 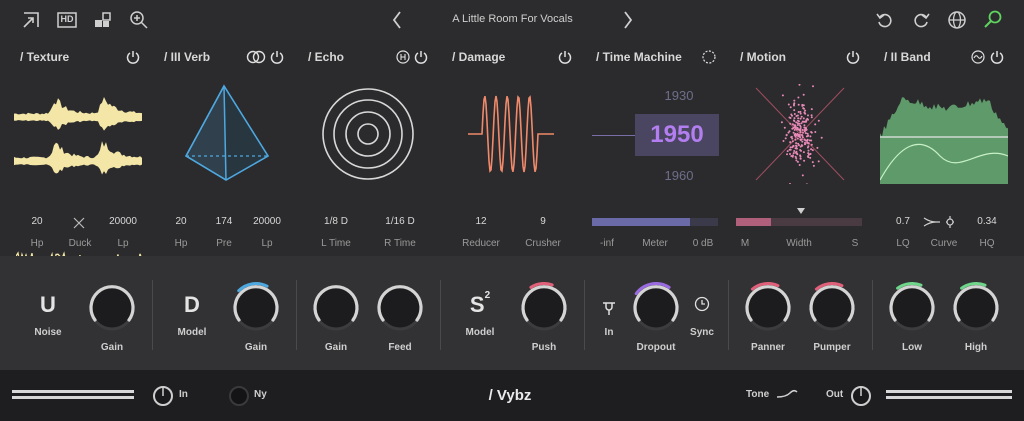 What do you see at coordinates (832, 308) in the screenshot?
I see `pumper-knob` at bounding box center [832, 308].